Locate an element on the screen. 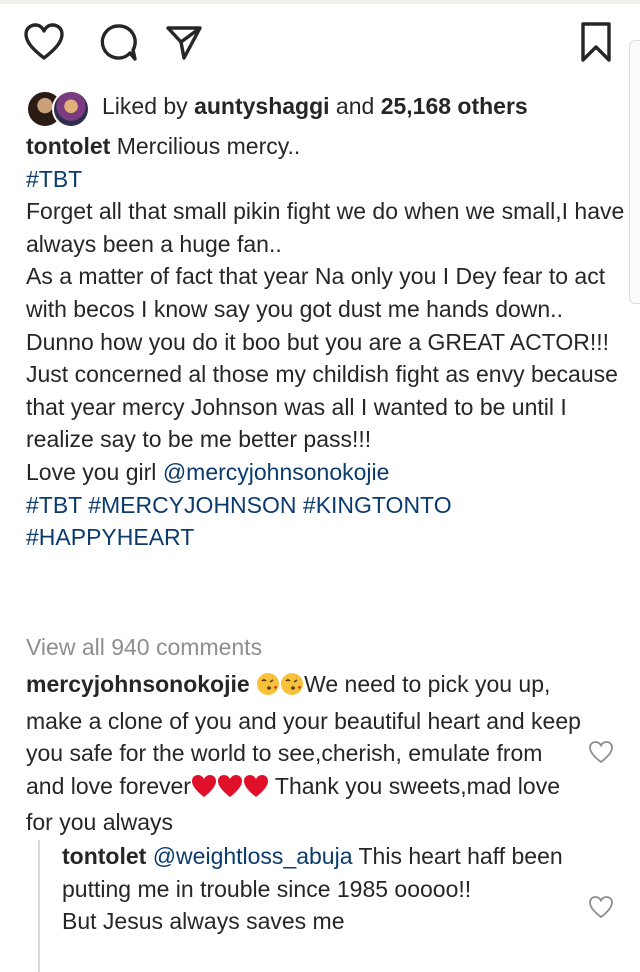 Image resolution: width=640 pixels, height=972 pixels. top-edge is located at coordinates (320, 2).